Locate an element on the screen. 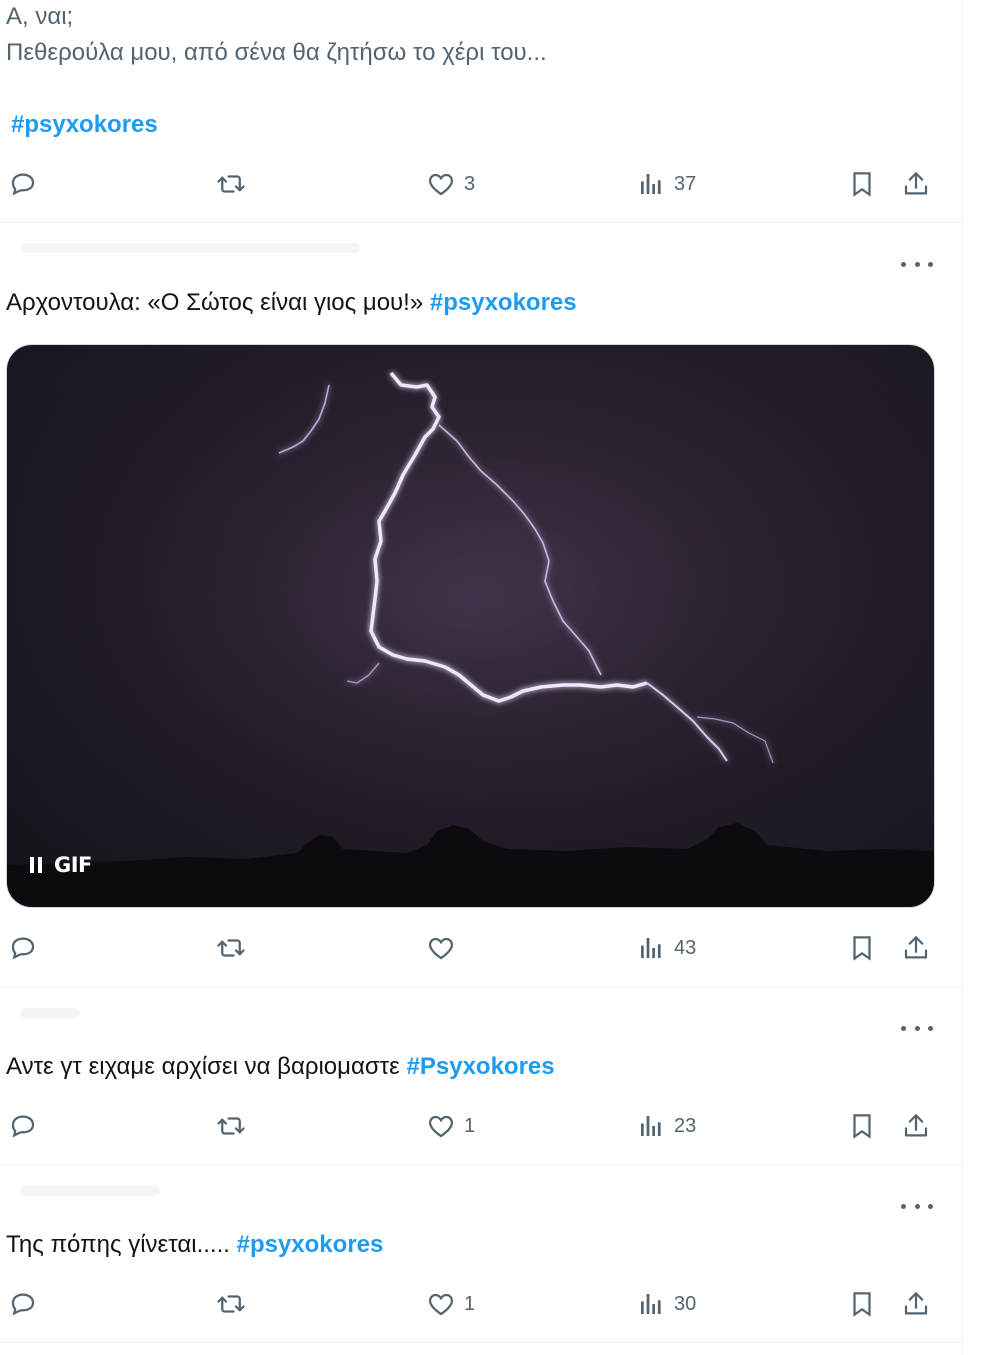 This screenshot has width=999, height=1355. view-count: 37 is located at coordinates (685, 183).